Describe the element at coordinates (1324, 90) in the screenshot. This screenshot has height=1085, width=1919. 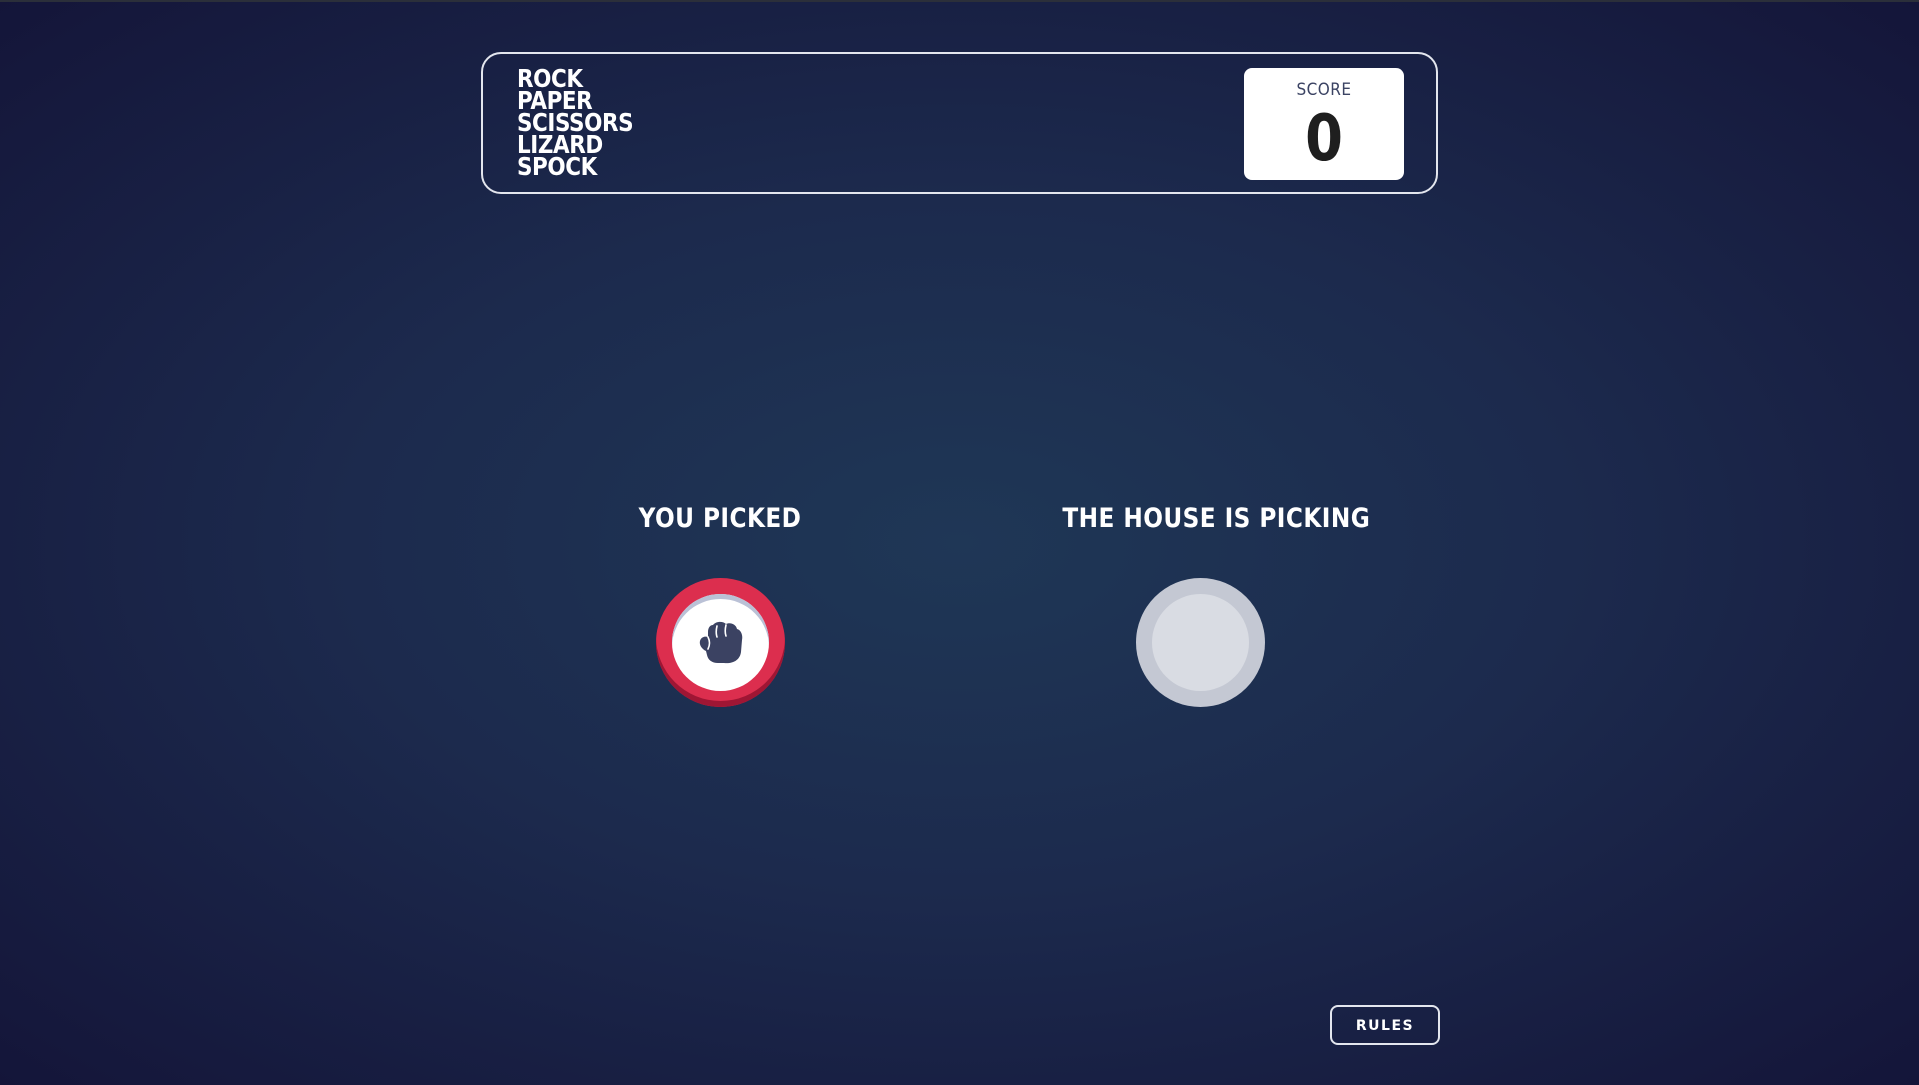
I see `score-label: SCORE` at that location.